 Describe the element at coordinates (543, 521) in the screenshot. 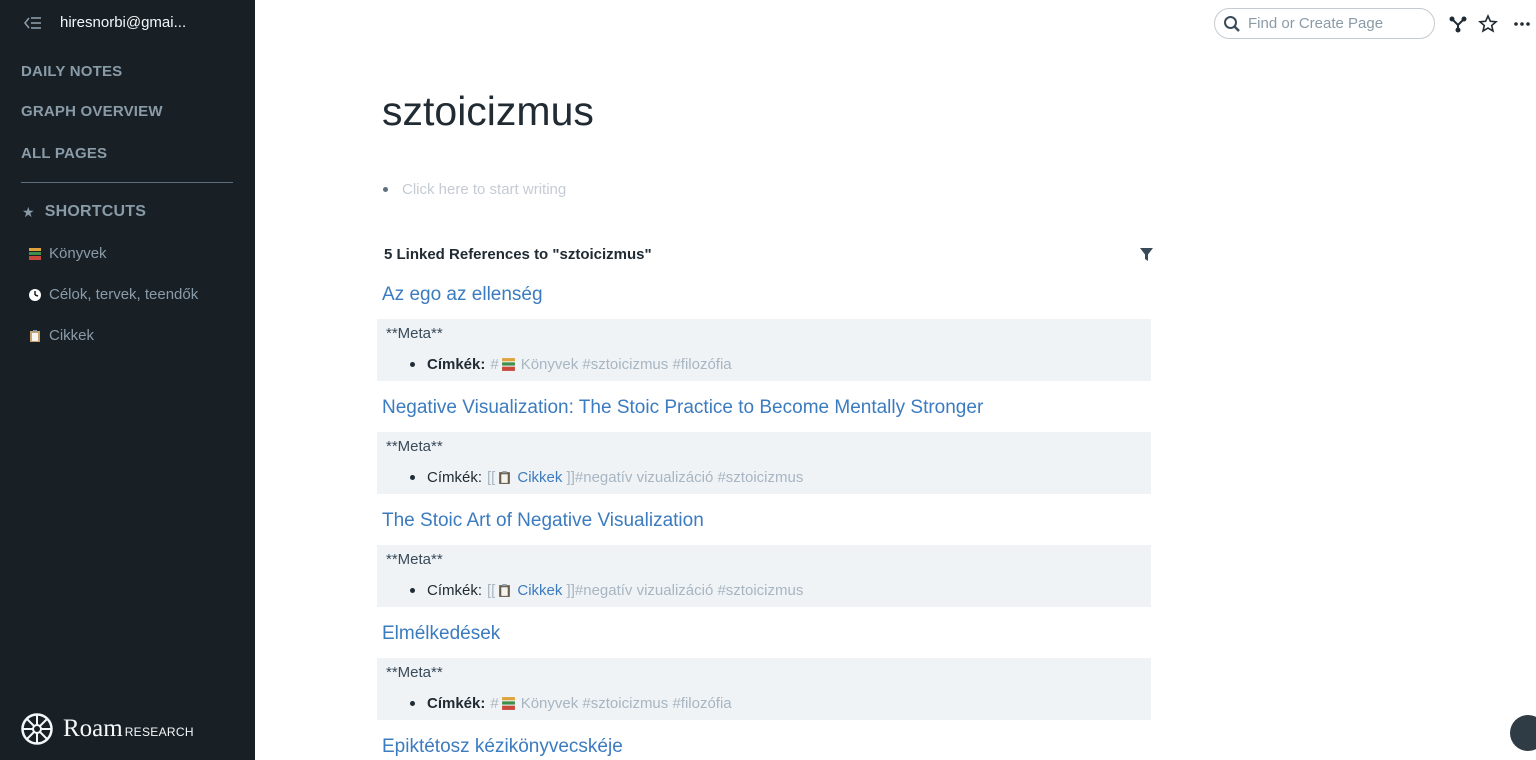

I see `reference-page-link: The Stoic Art of Negative Visualization` at that location.